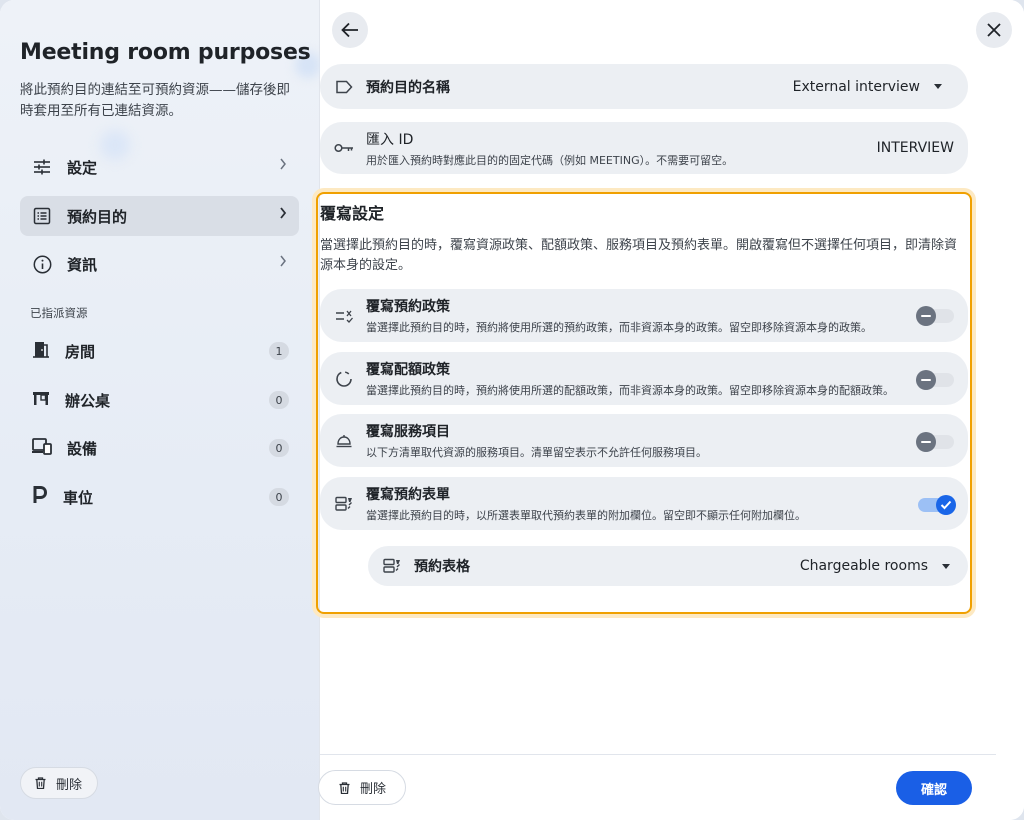  Describe the element at coordinates (390, 139) in the screenshot. I see `import-id-label: 匯入 ID` at that location.